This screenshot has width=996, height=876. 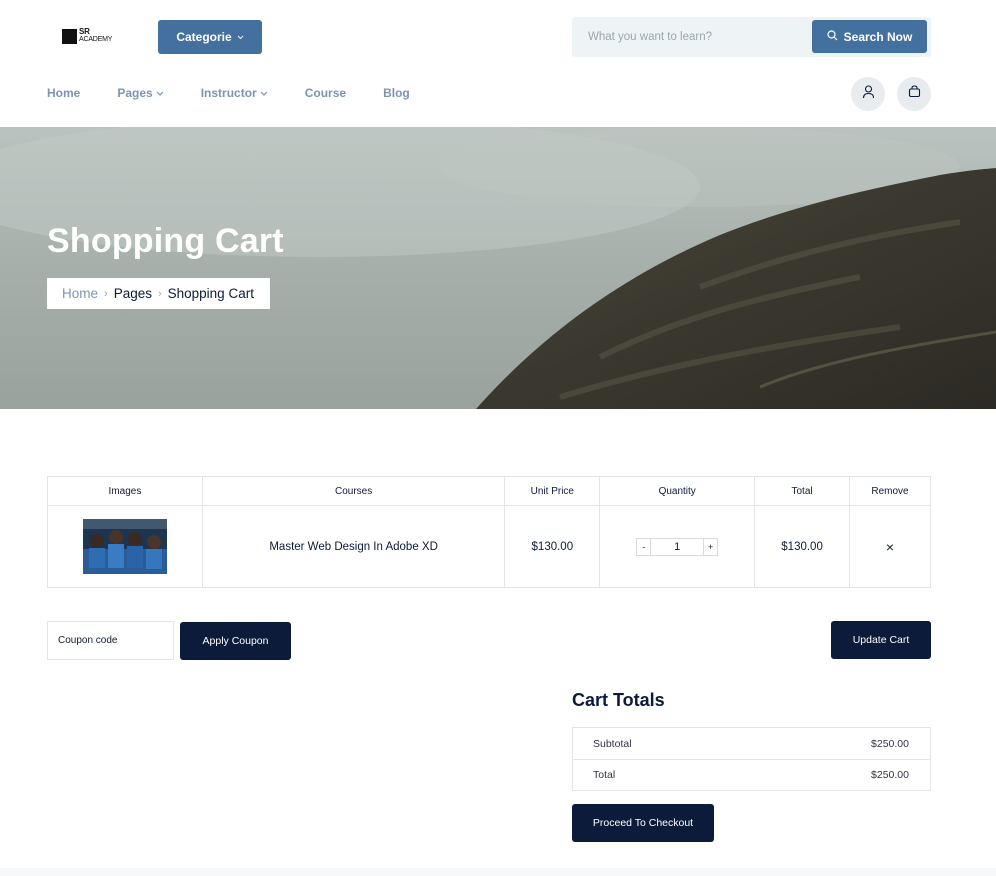 I want to click on cart-item-quantity-cell: - 1 +, so click(x=677, y=546).